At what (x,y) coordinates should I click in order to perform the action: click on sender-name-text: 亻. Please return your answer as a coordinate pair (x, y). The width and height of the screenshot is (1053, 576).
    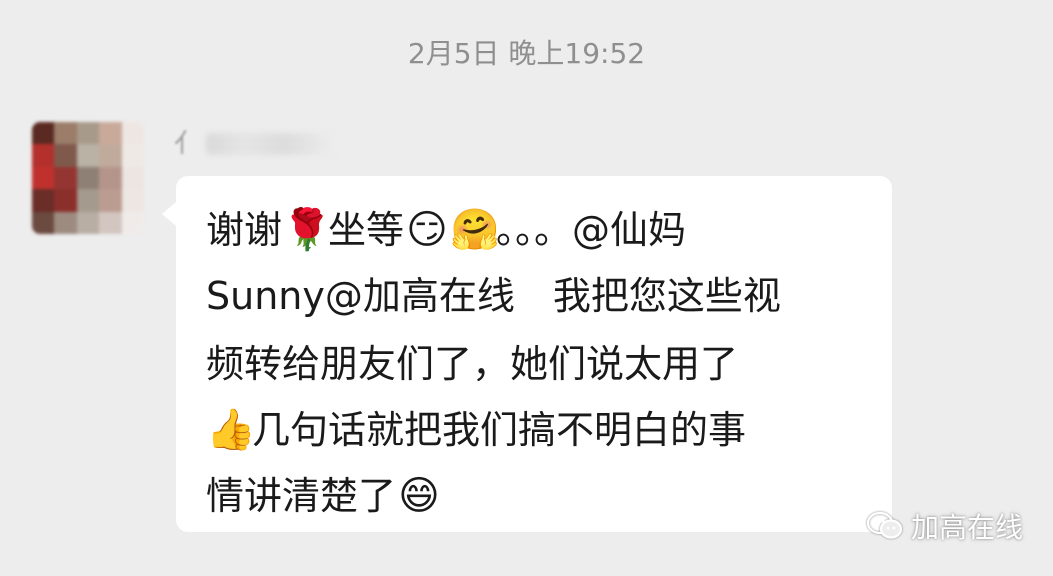
    Looking at the image, I should click on (187, 144).